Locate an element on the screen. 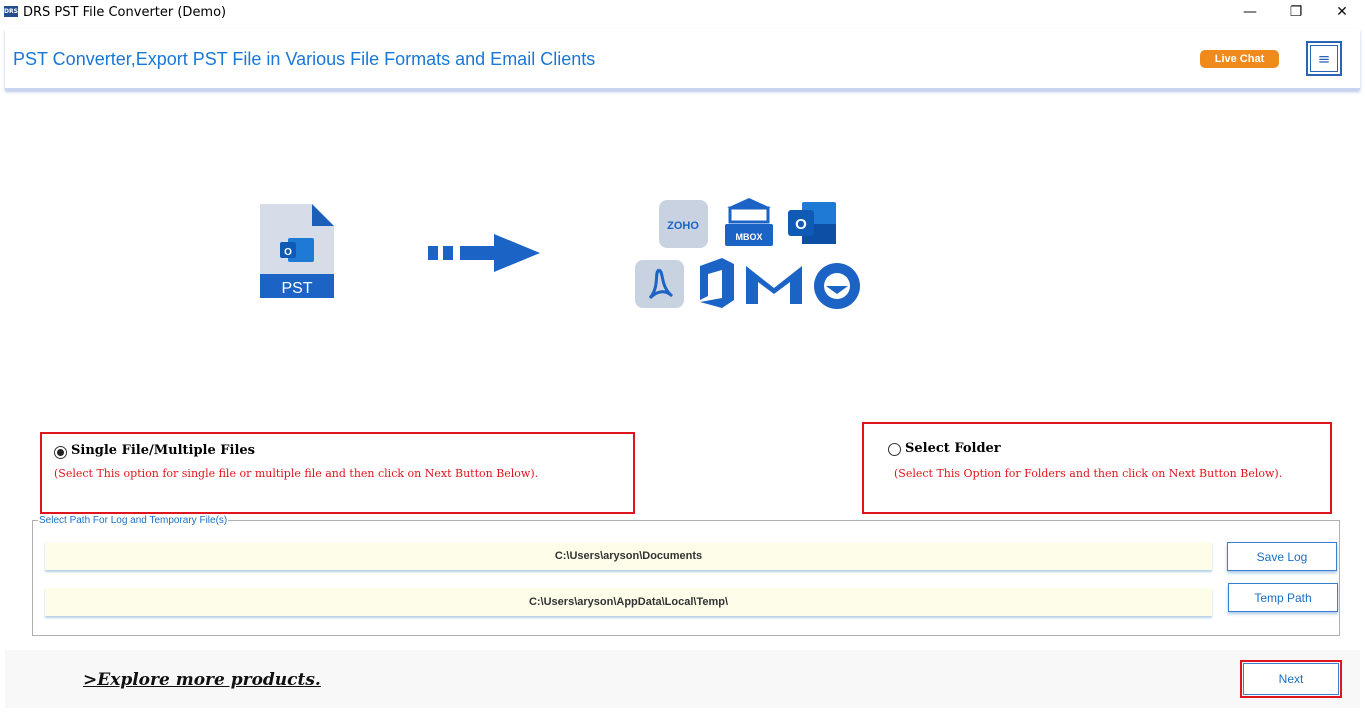 The width and height of the screenshot is (1365, 724). menu-button: ≡ is located at coordinates (1324, 58).